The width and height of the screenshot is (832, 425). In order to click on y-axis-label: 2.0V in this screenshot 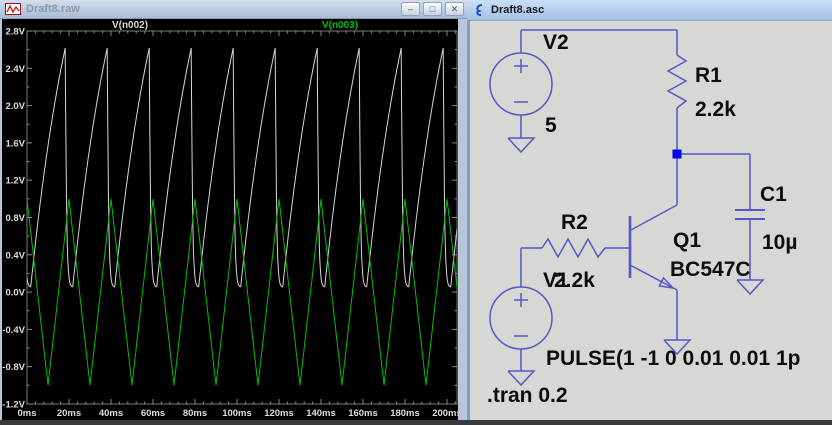, I will do `click(15, 106)`.